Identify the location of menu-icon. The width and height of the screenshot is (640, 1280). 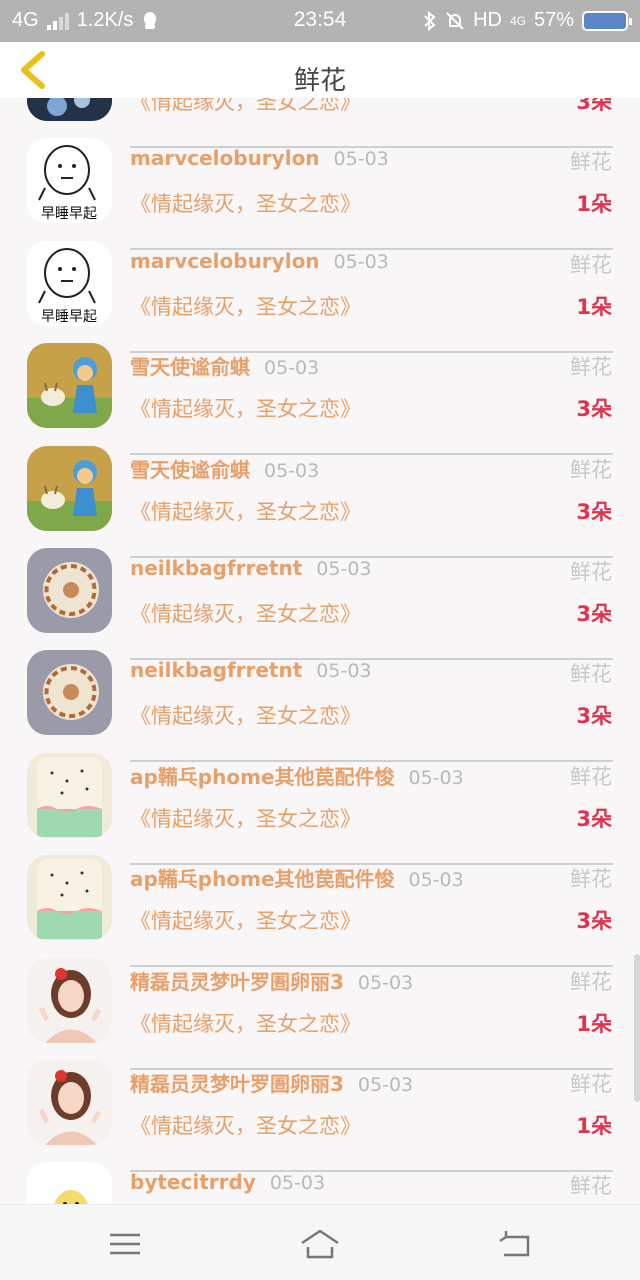
(126, 1244).